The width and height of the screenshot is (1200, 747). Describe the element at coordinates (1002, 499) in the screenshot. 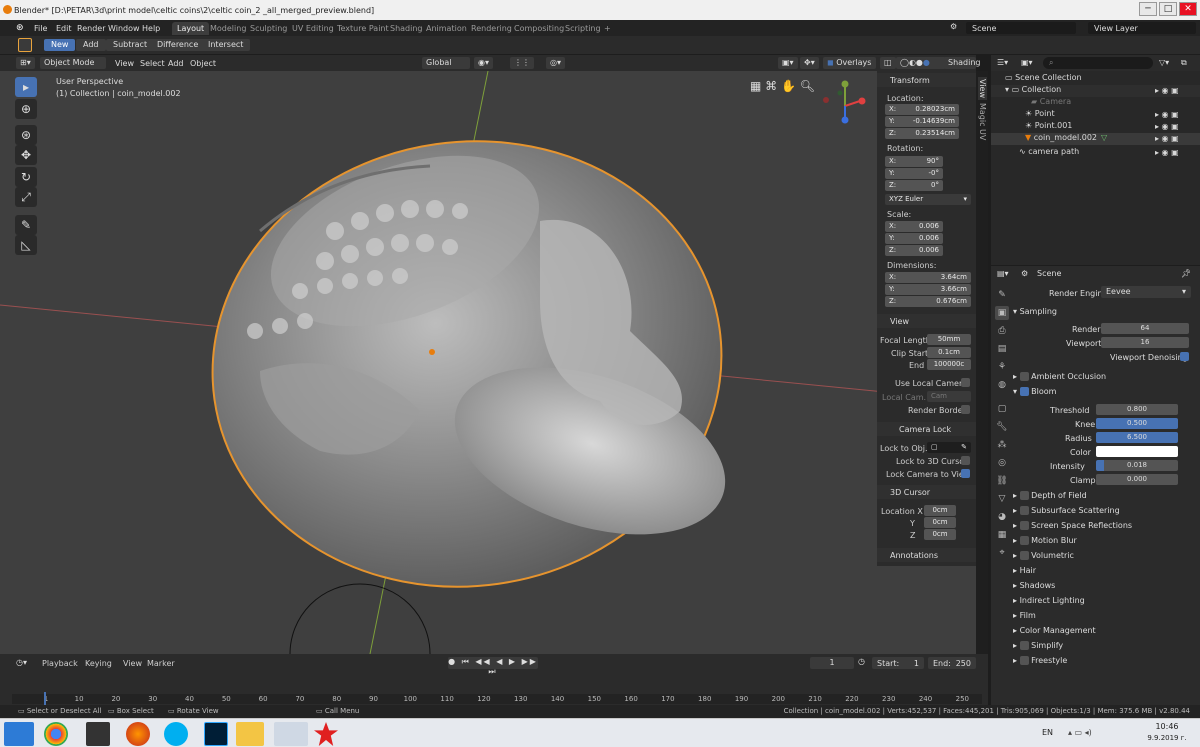

I see `data-tab-icon: ▽` at that location.